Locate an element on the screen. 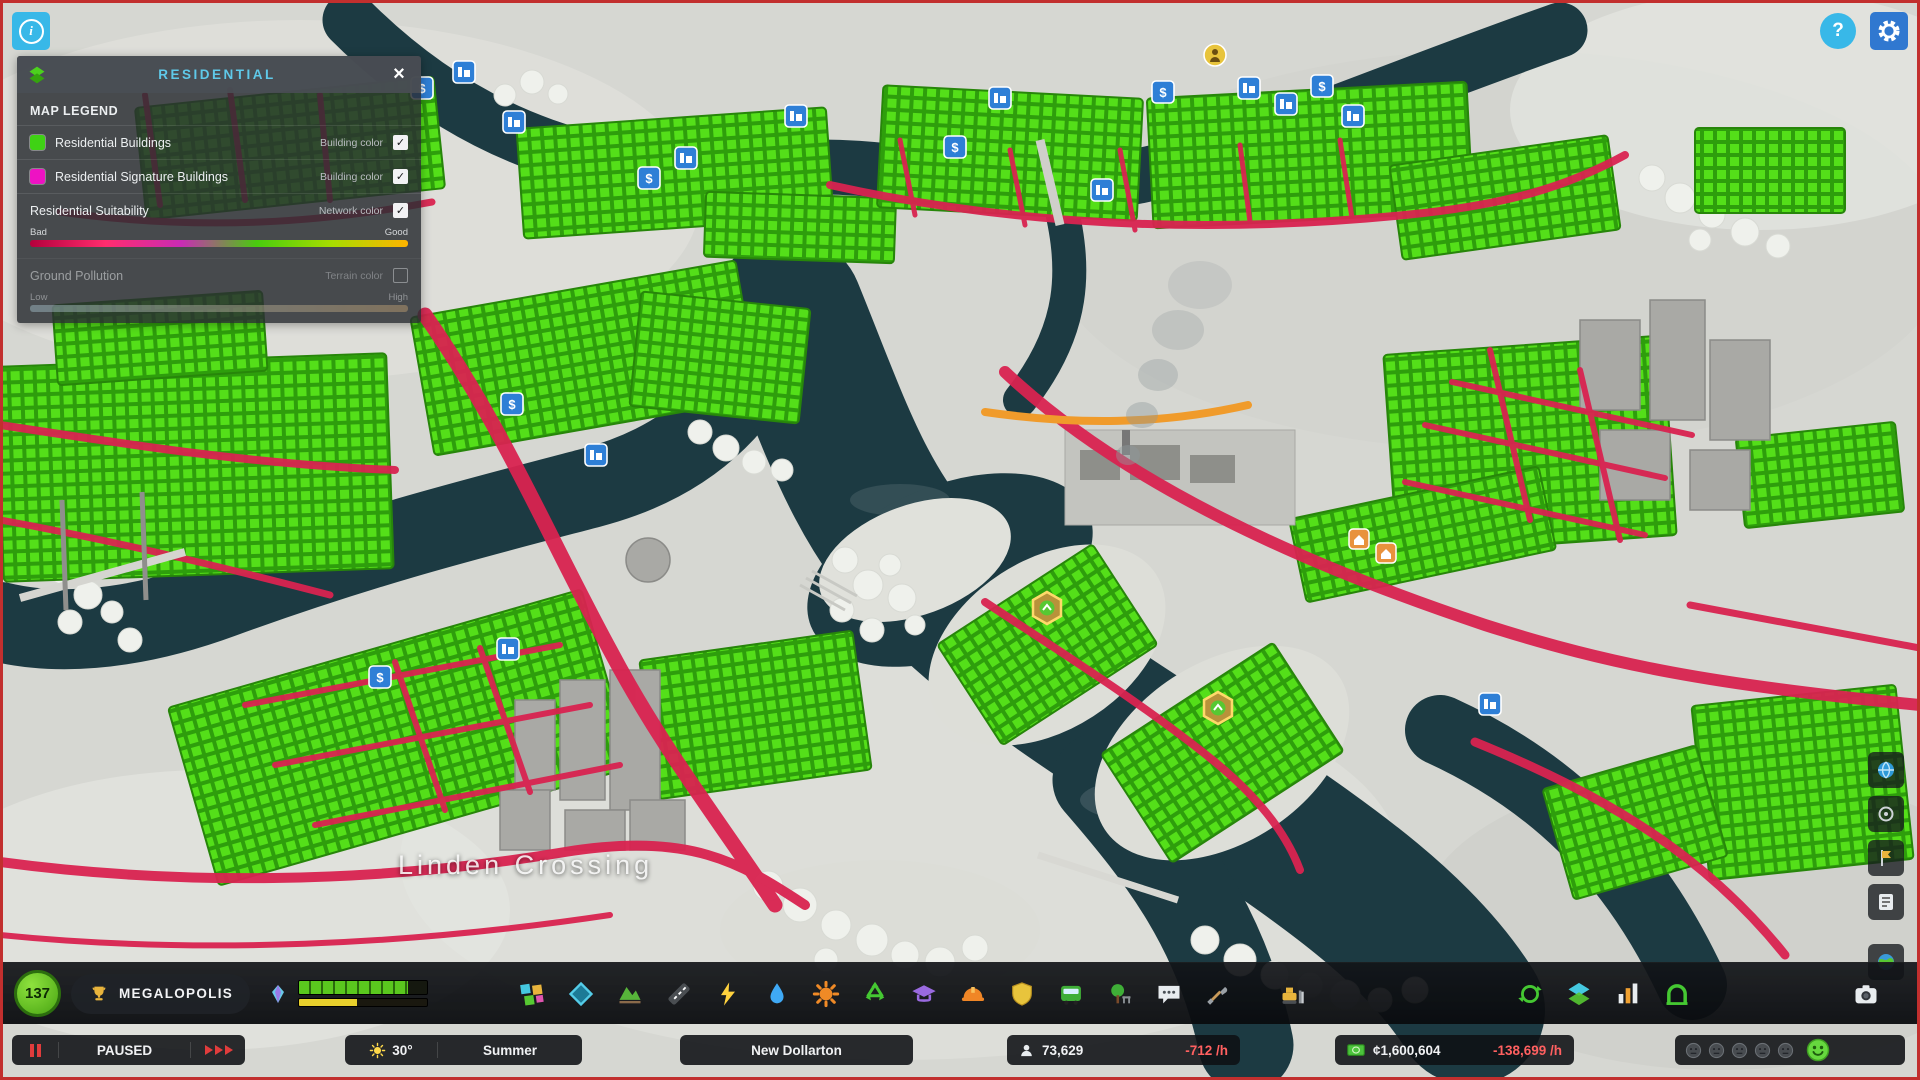  electricity-tool-button is located at coordinates (728, 994).